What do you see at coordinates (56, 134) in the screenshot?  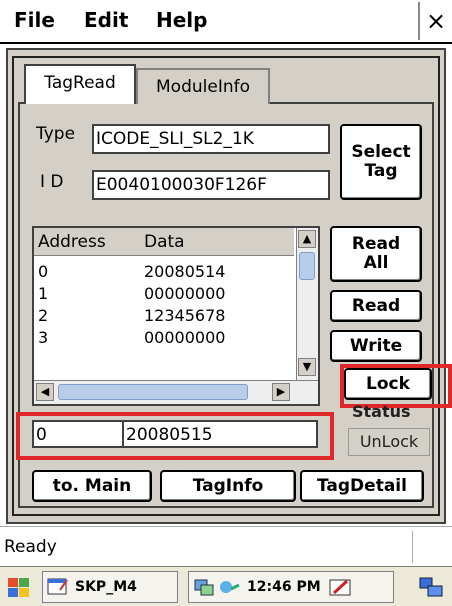 I see `type-label: Type` at bounding box center [56, 134].